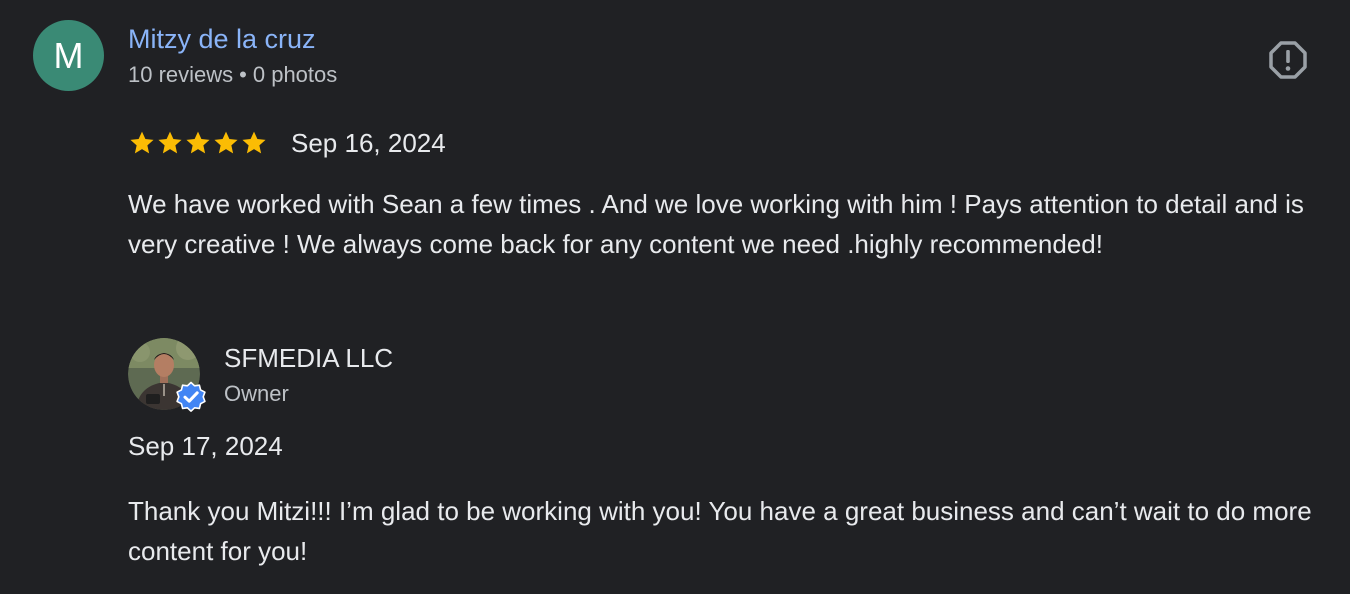  I want to click on reviewer-avatar: M, so click(68, 55).